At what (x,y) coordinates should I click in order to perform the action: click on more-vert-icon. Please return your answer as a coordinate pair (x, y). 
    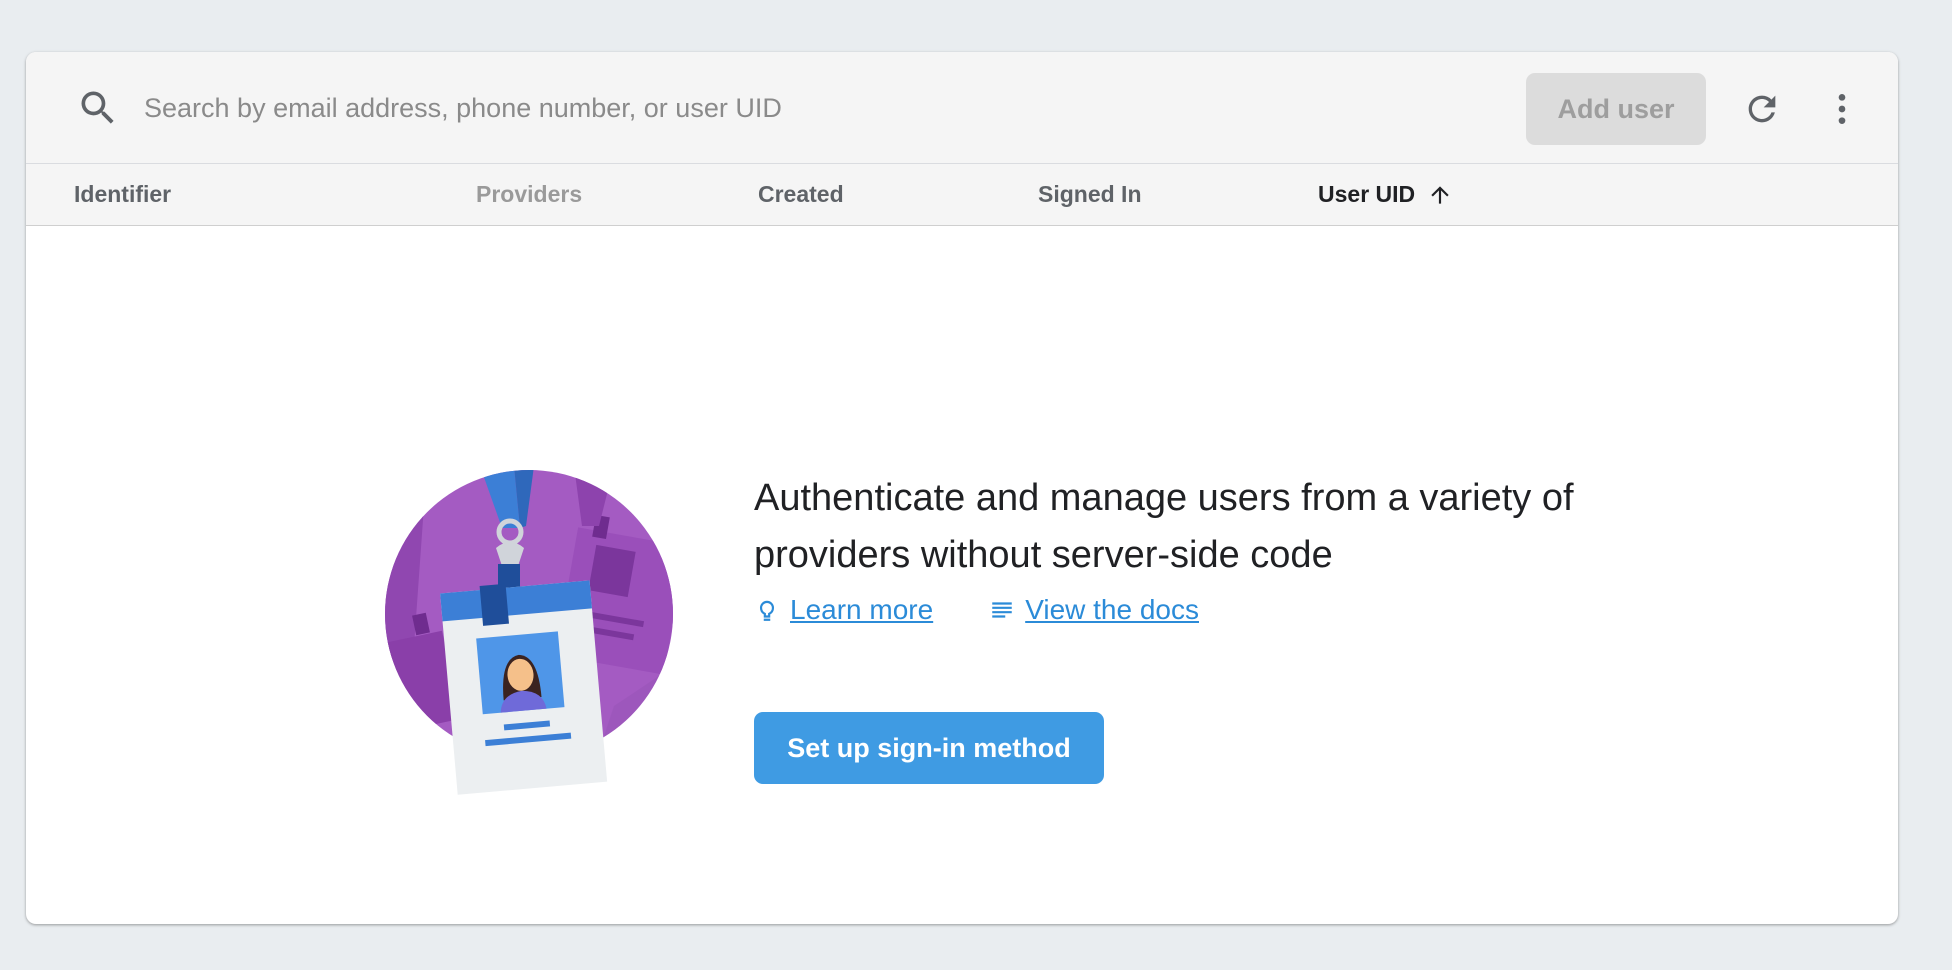
    Looking at the image, I should click on (1842, 109).